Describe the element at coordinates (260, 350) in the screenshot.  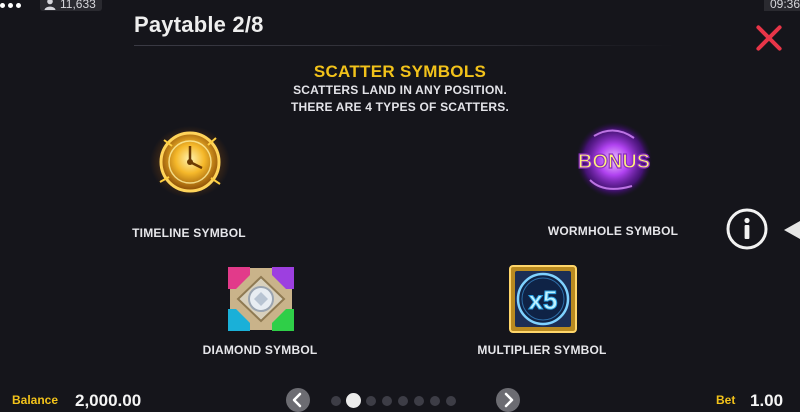
I see `diamond-symbol-label: DIAMOND SYMBOL` at that location.